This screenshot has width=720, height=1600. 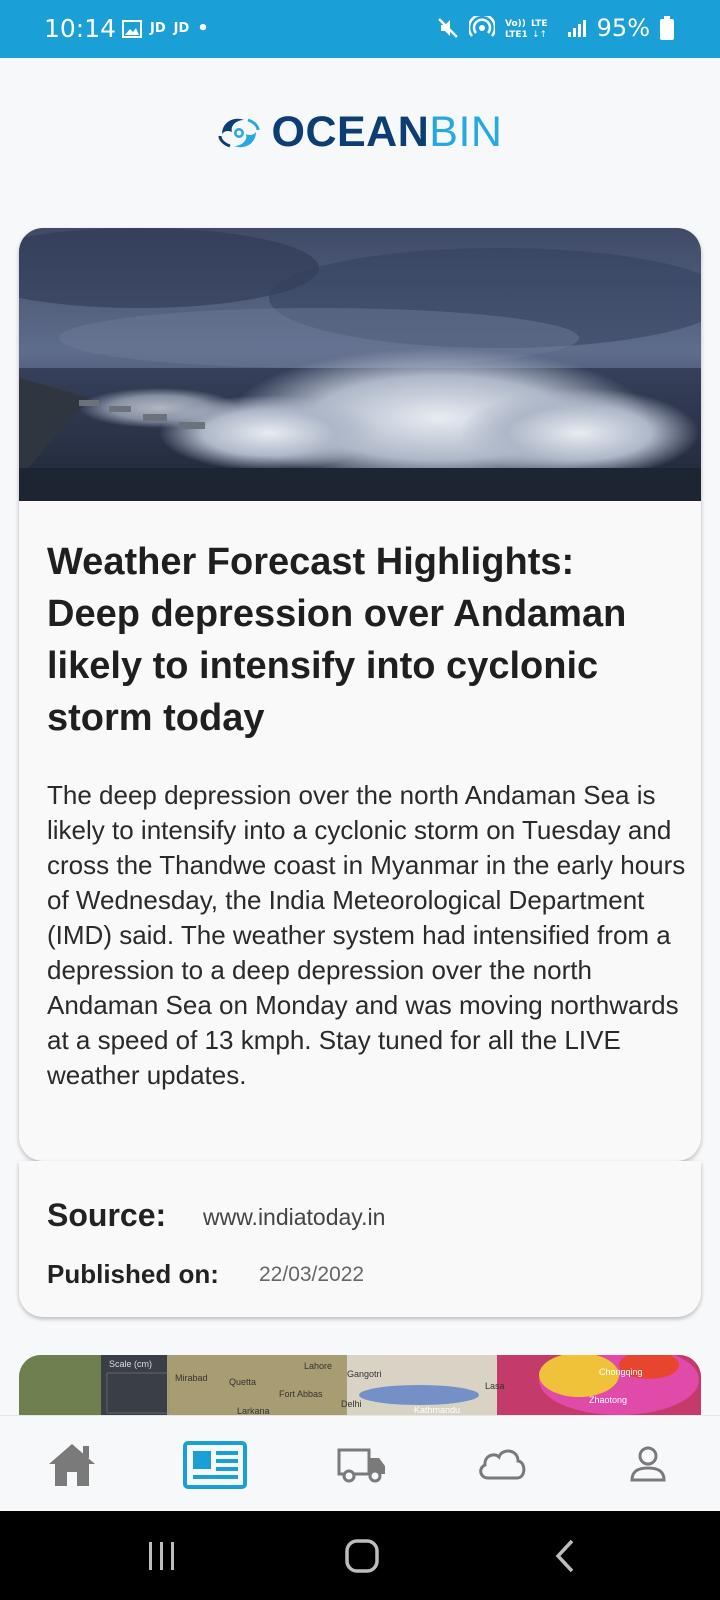 I want to click on source-link: www.indiatoday.in, so click(x=294, y=1217).